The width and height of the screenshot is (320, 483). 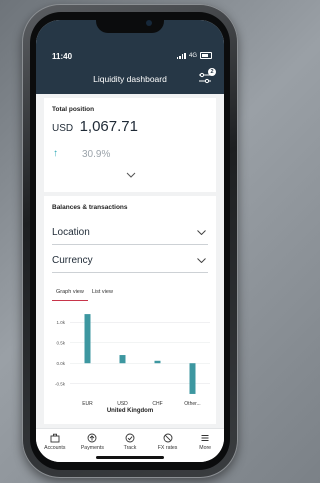 I want to click on track-icon, so click(x=130, y=438).